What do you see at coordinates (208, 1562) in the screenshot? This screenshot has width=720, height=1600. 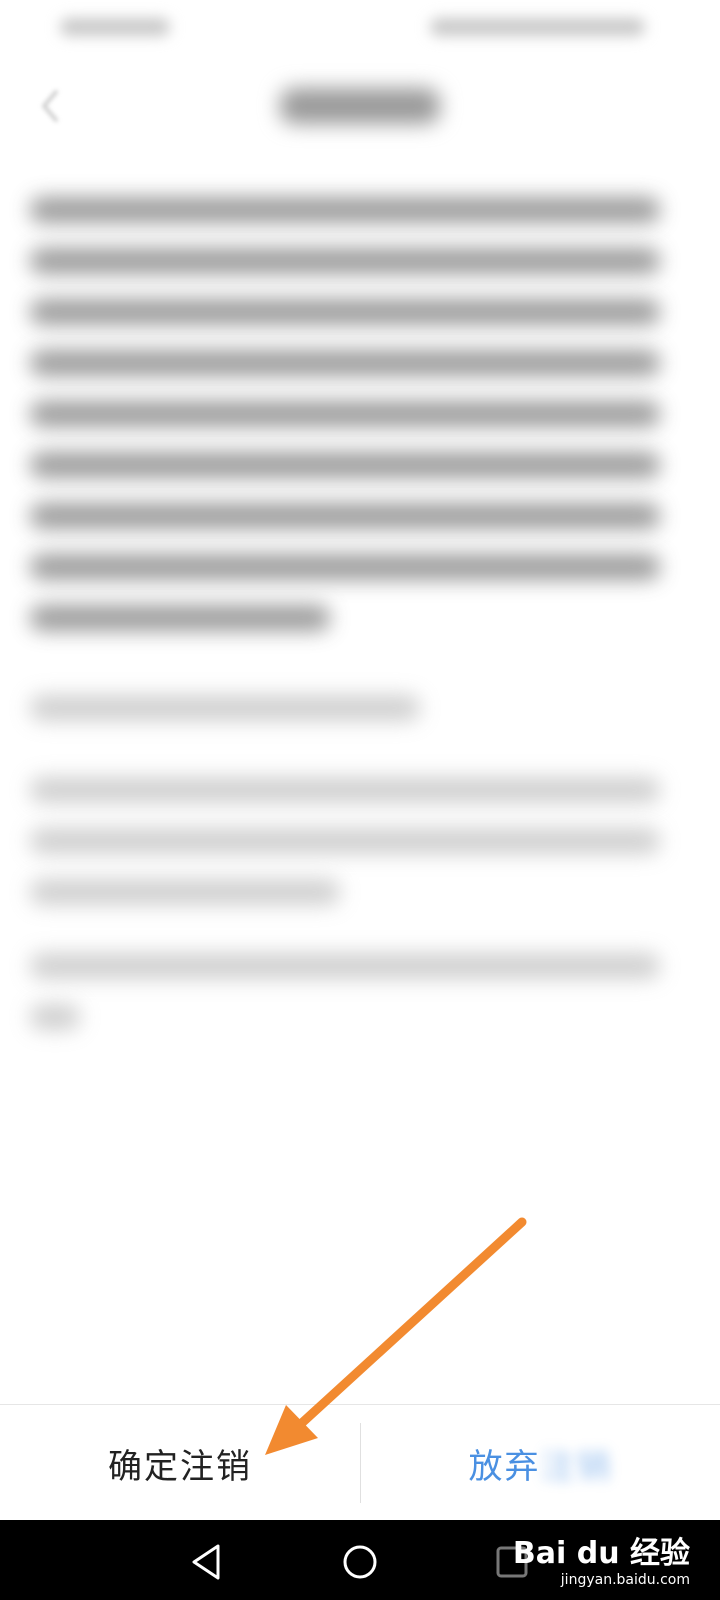 I see `nav-back-icon` at bounding box center [208, 1562].